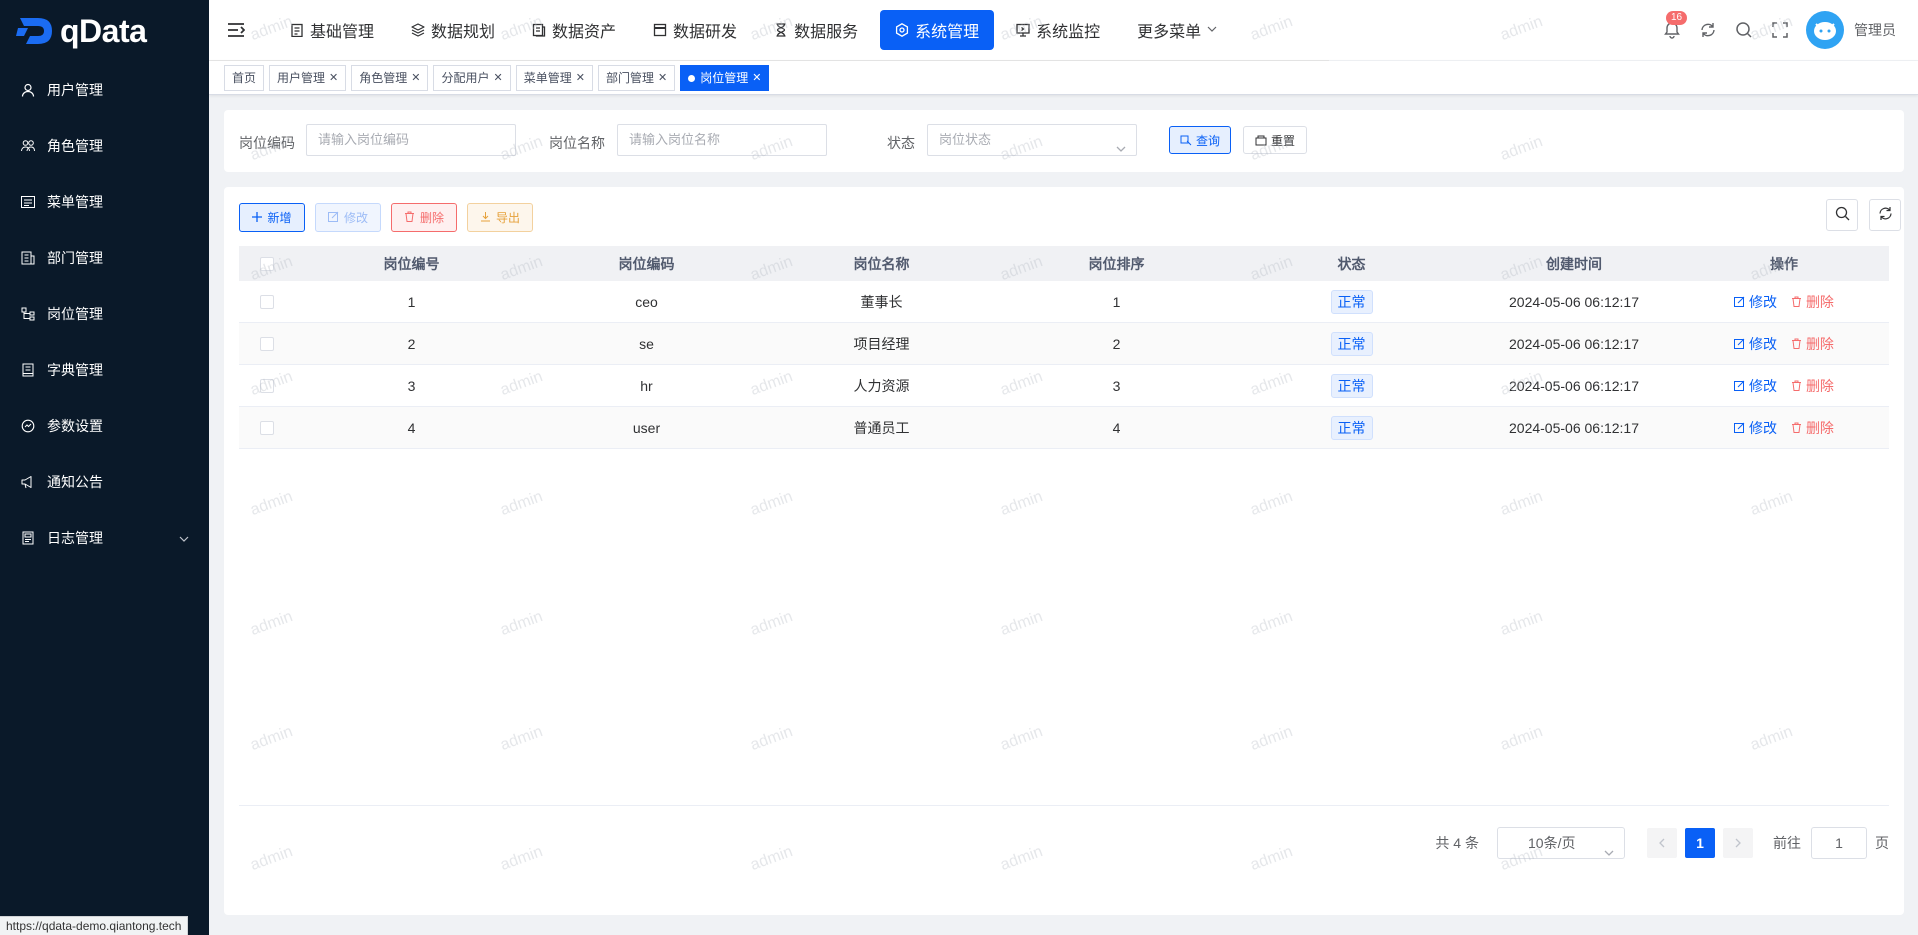  Describe the element at coordinates (1200, 140) in the screenshot. I see `query-button: 查询` at that location.